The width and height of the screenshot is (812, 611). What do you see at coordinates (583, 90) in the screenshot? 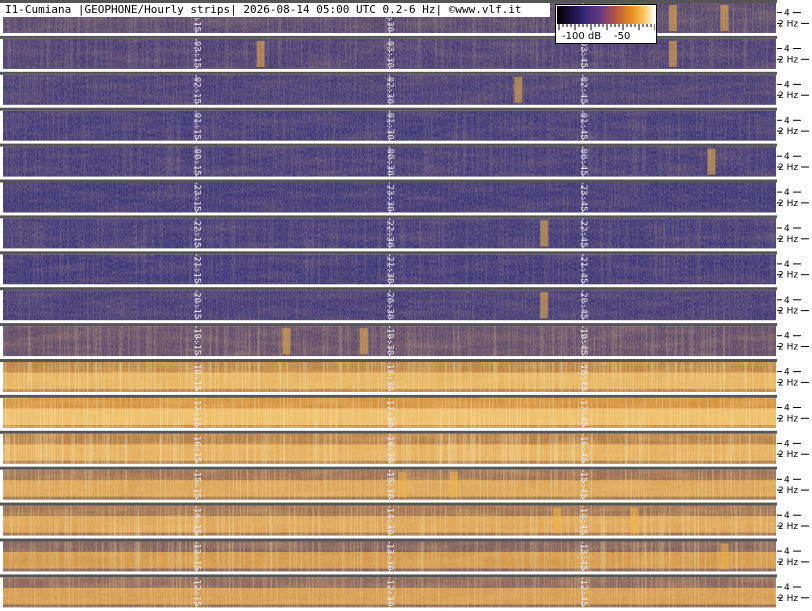
I see `time-marker-label: 02:45` at bounding box center [583, 90].